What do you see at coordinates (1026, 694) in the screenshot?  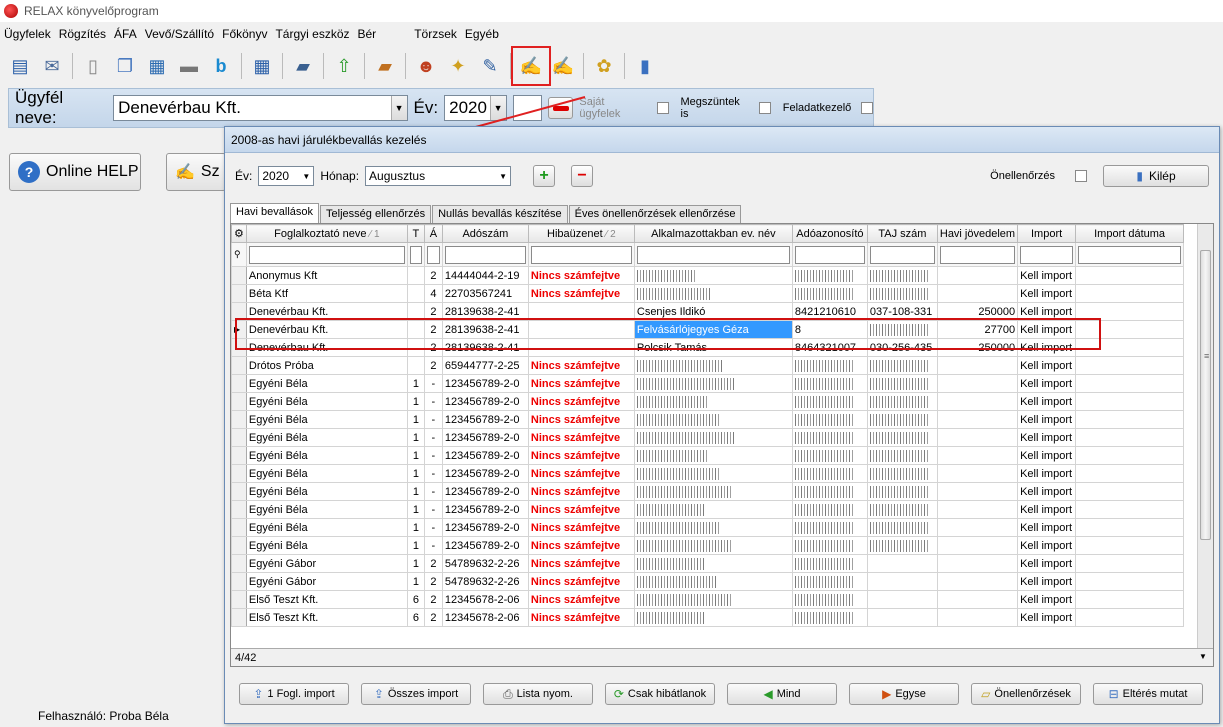 I see `self-checks-button: ▱ Önellenőrzések` at bounding box center [1026, 694].